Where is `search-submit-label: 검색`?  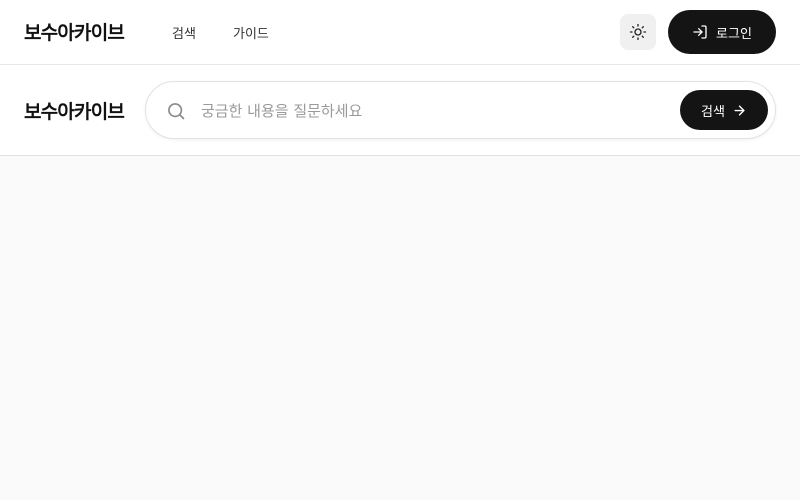
search-submit-label: 검색 is located at coordinates (713, 112).